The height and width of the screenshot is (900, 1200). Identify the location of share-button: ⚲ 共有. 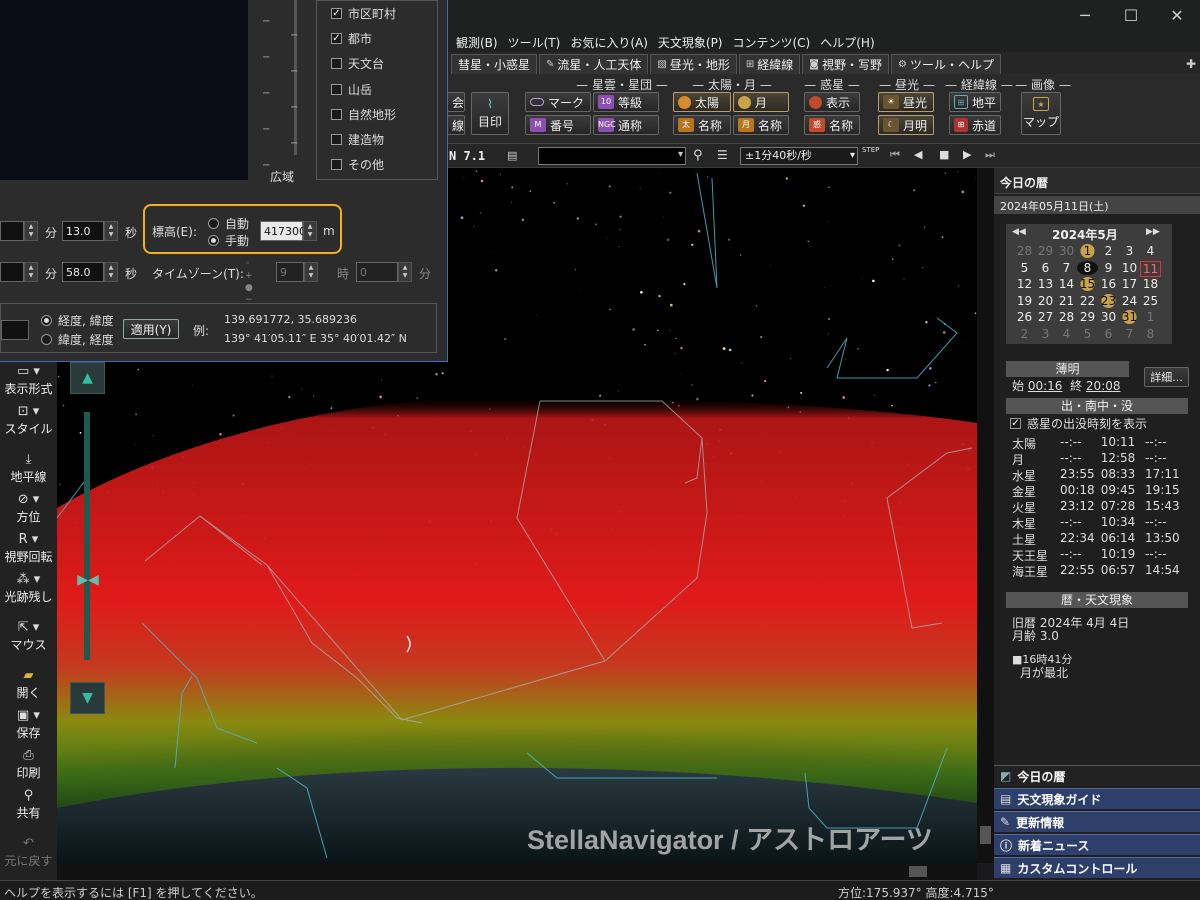
(28, 804).